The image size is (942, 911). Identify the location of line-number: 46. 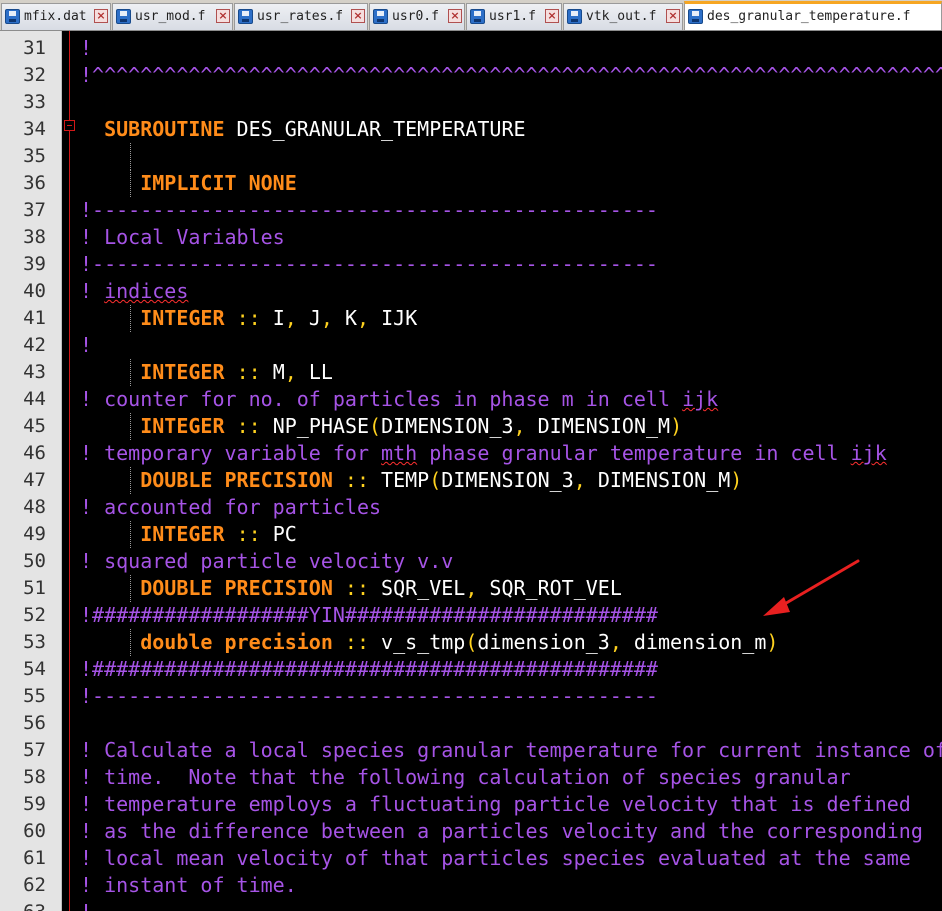
(34, 453).